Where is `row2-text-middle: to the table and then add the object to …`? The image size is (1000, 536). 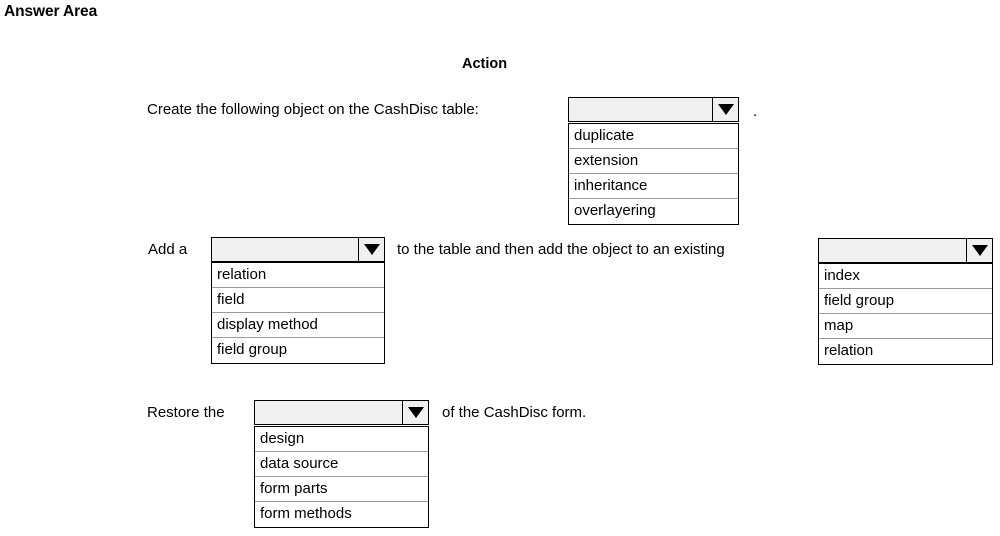
row2-text-middle: to the table and then add the object to … is located at coordinates (561, 249).